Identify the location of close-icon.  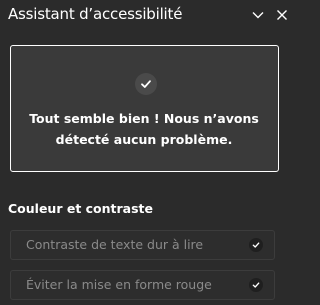
(282, 15).